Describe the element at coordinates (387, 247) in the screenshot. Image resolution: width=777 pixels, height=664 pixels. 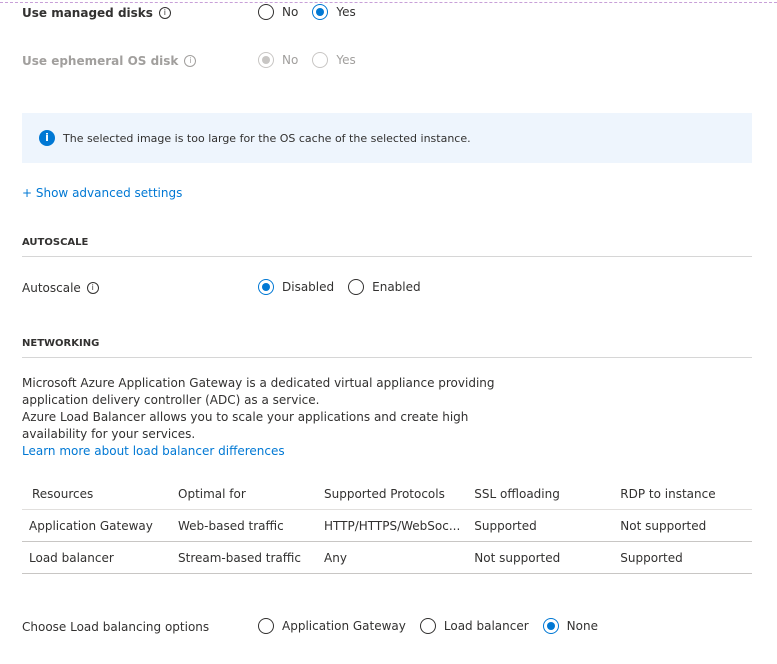
I see `autoscale-heading: AUTOSCALE` at that location.